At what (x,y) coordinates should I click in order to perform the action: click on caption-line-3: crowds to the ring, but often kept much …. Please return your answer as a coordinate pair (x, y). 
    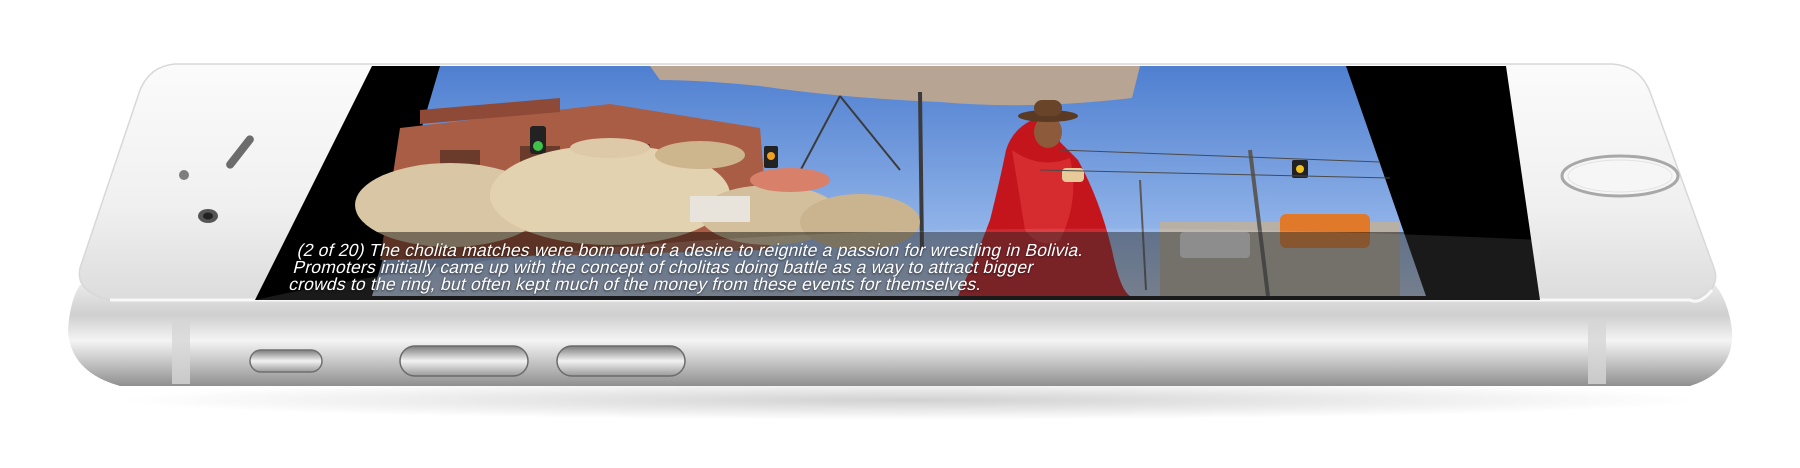
    Looking at the image, I should click on (636, 284).